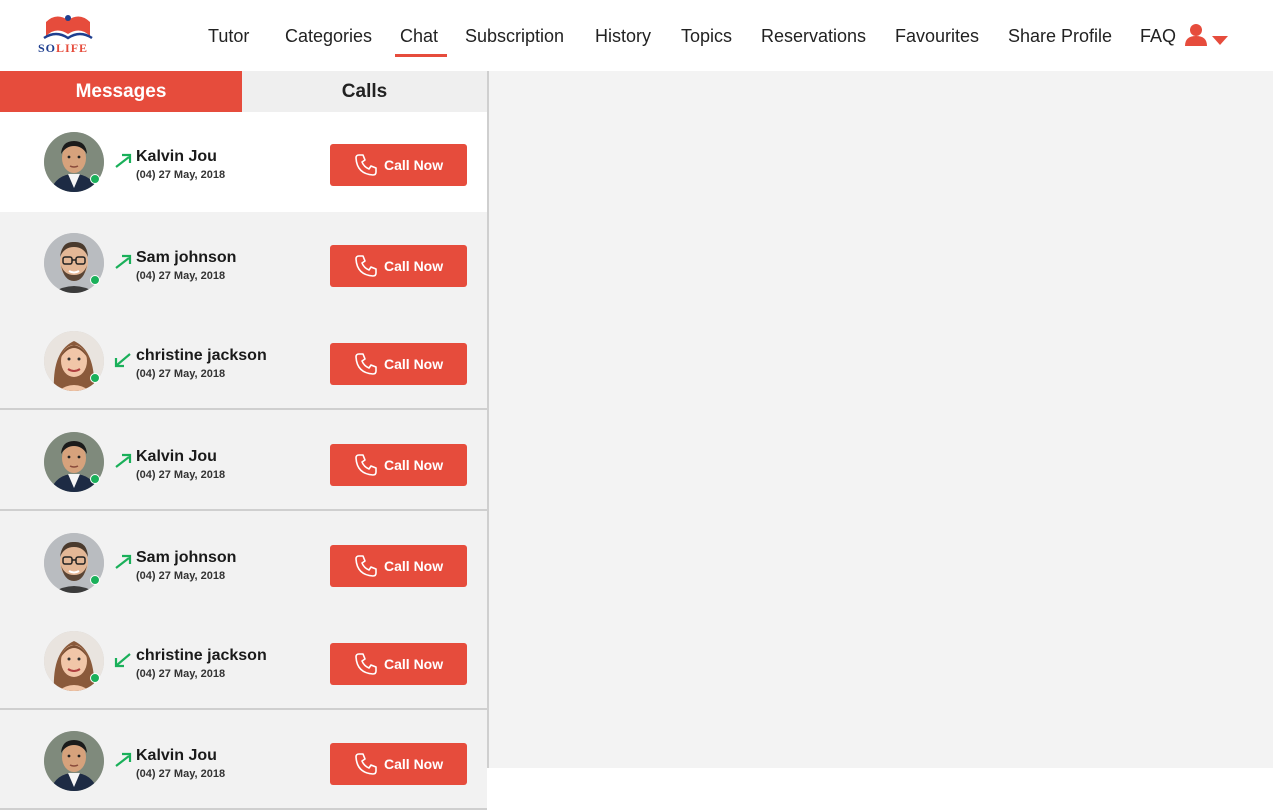  I want to click on nav-item-categories: Categories, so click(328, 36).